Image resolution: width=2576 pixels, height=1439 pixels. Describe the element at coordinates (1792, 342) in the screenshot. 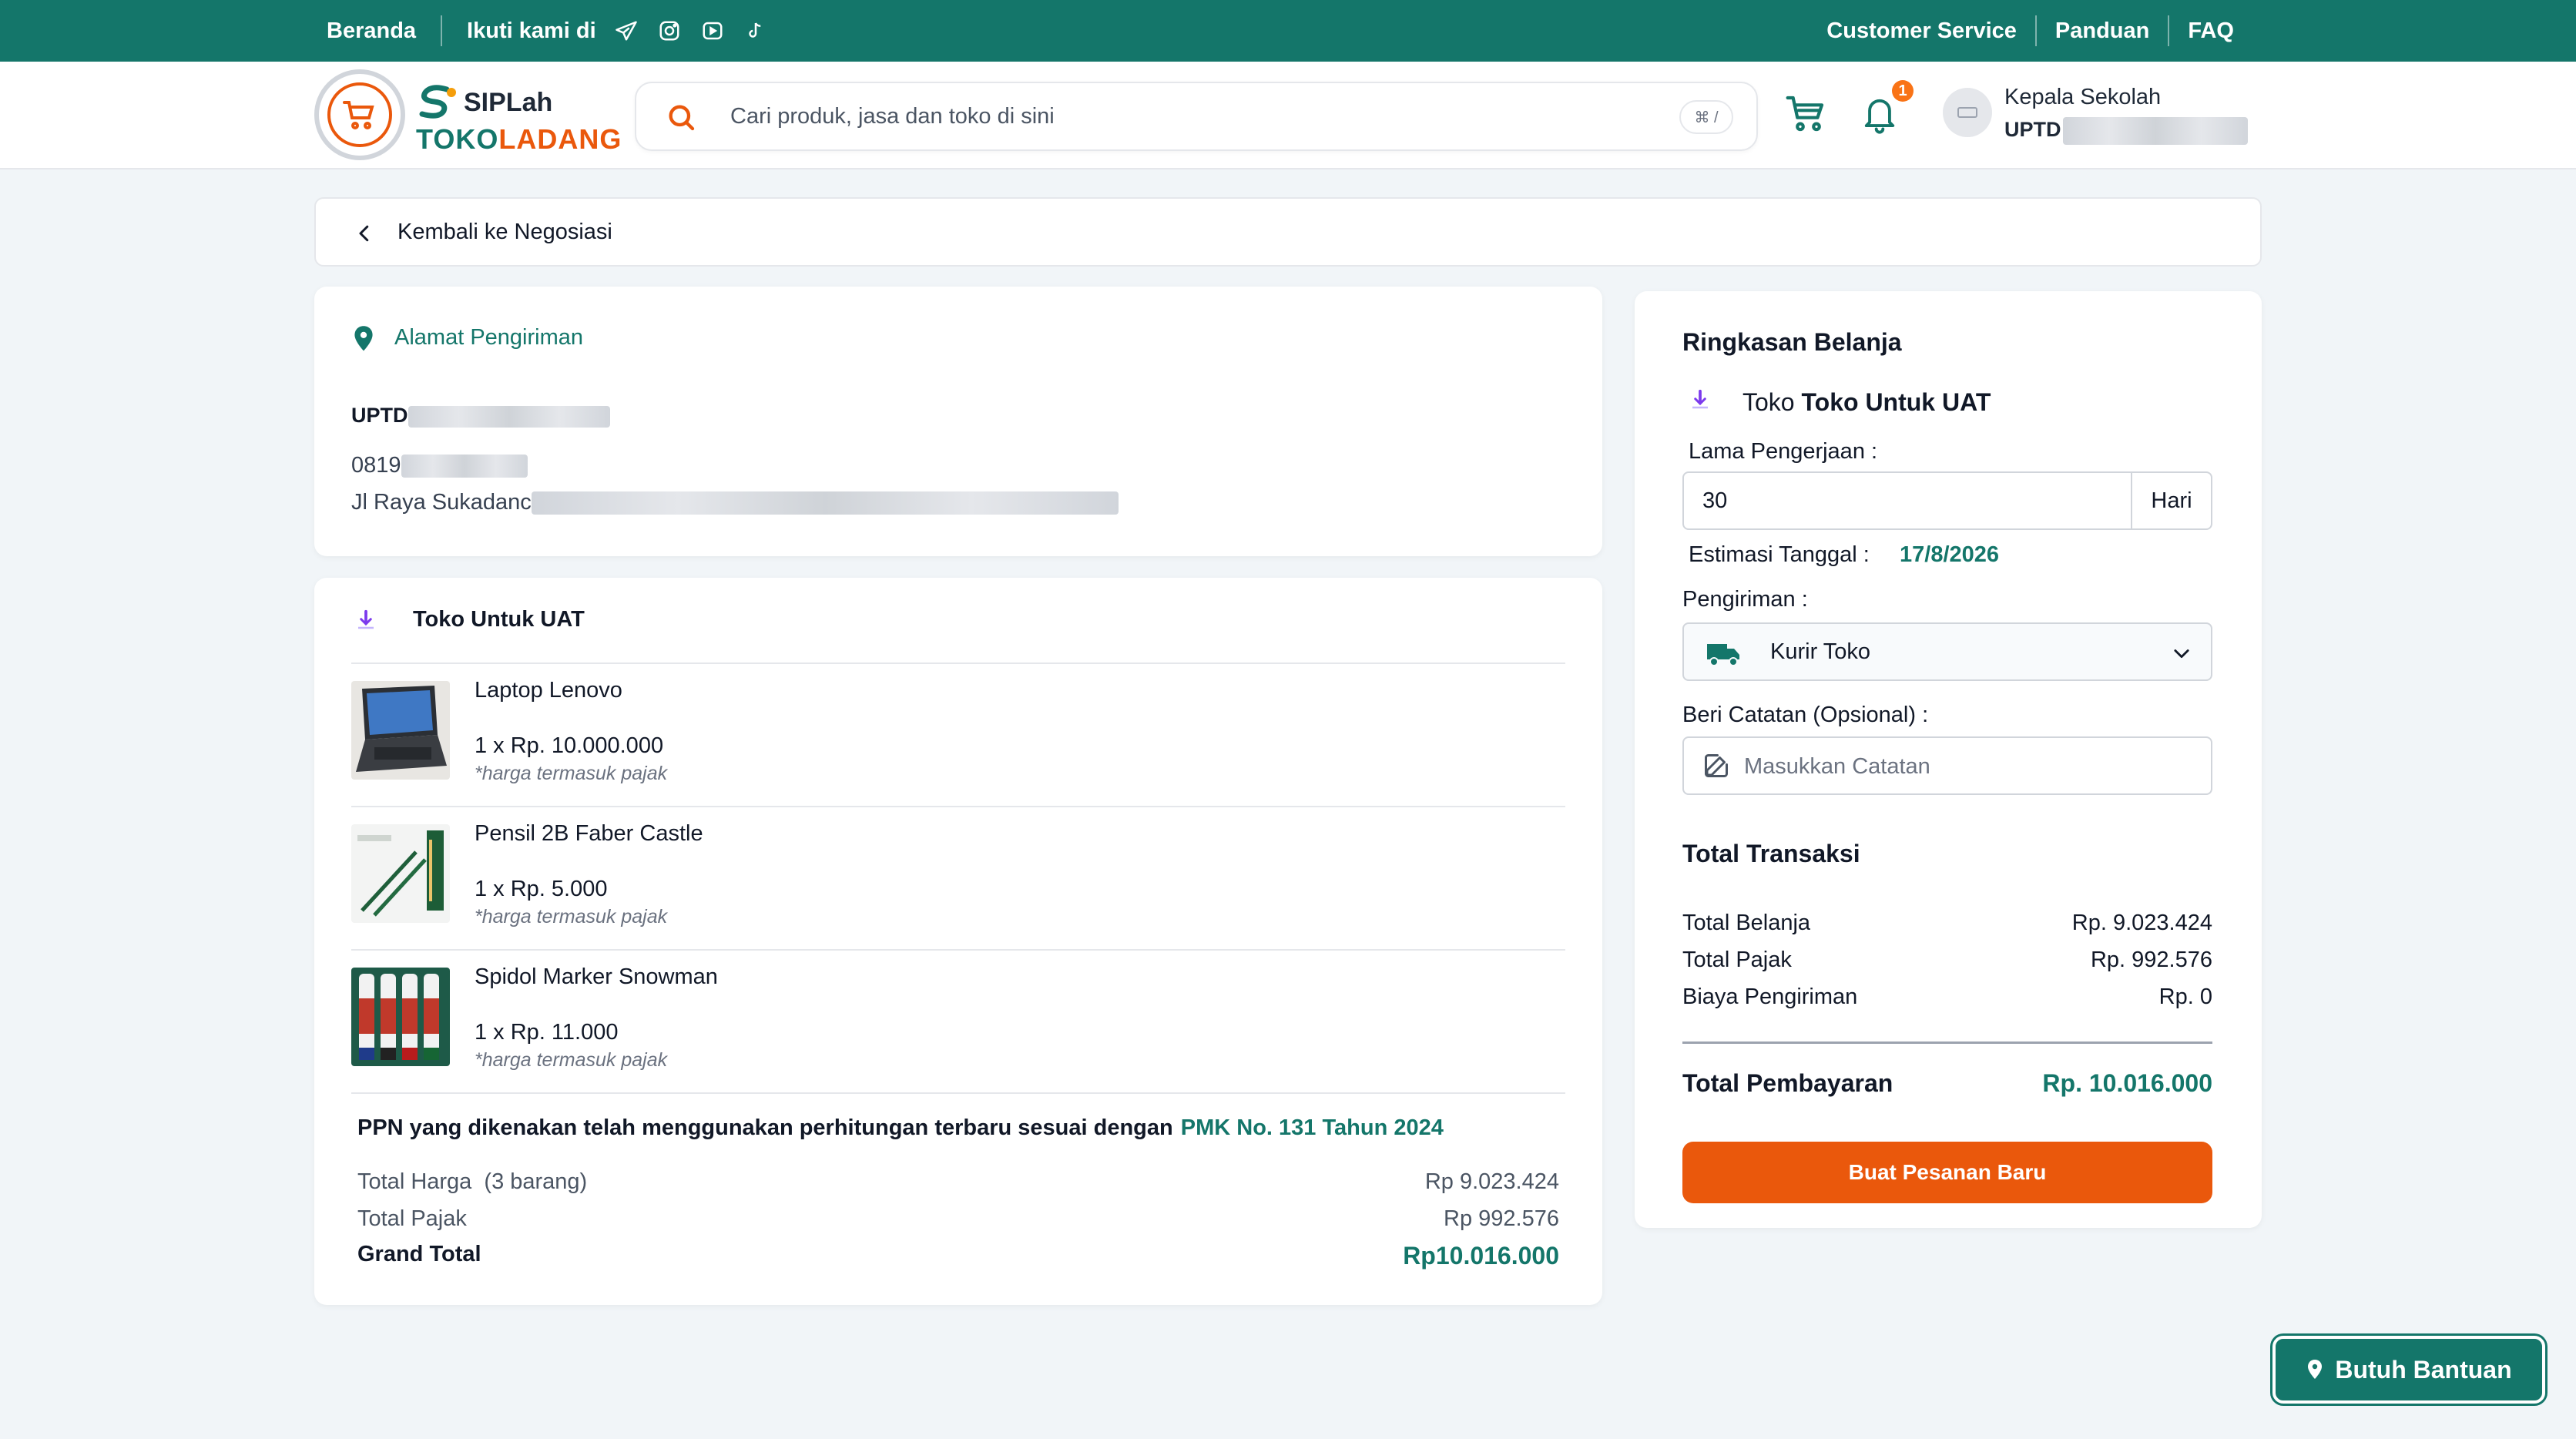

I see `summary-title: Ringkasan Belanja` at that location.